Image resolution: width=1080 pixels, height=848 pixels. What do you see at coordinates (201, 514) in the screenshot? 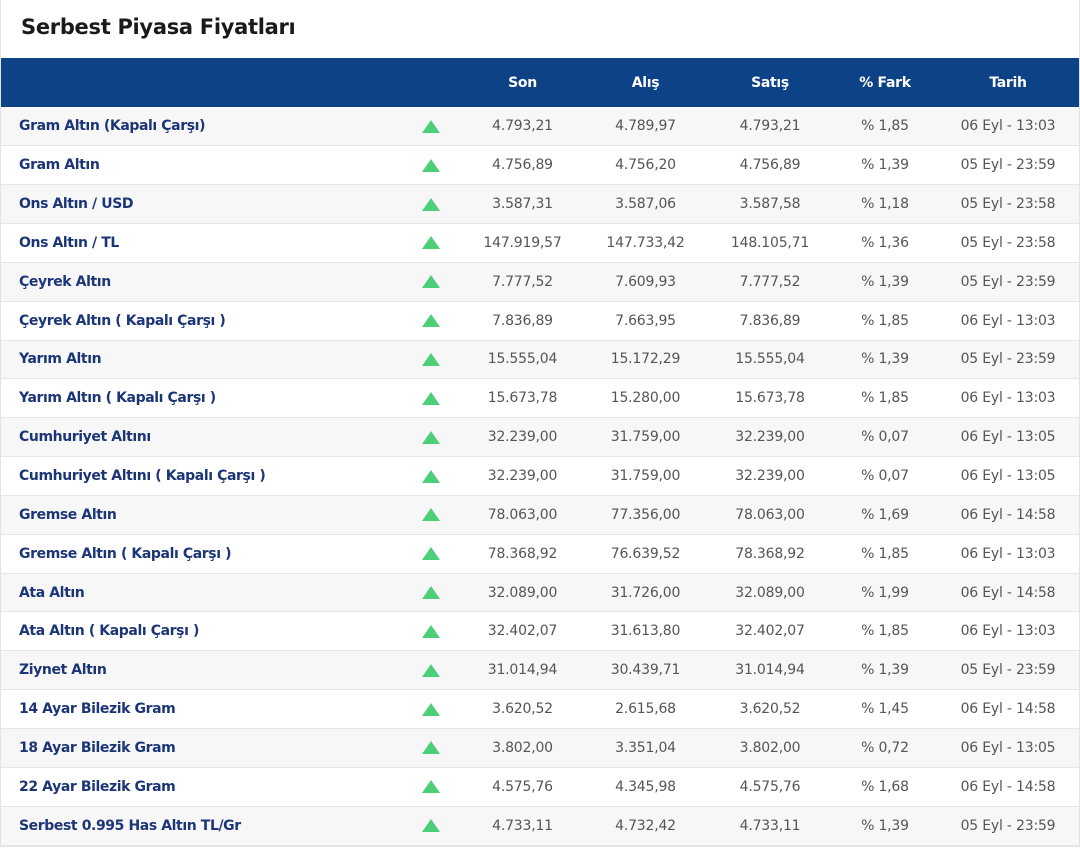
I see `cell-name: Gremse Altın` at bounding box center [201, 514].